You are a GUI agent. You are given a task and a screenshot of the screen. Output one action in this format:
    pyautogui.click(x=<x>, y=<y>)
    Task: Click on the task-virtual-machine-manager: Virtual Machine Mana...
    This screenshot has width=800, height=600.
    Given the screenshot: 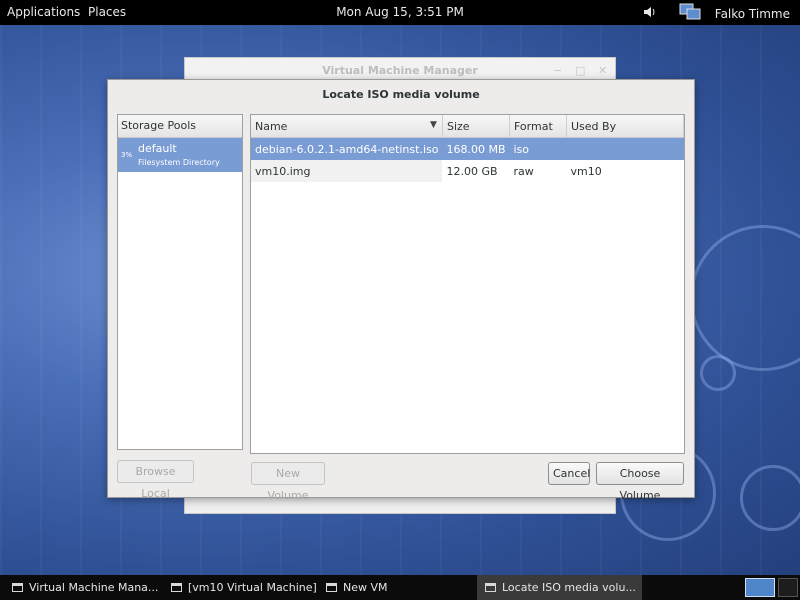 What is the action you would take?
    pyautogui.click(x=84, y=587)
    